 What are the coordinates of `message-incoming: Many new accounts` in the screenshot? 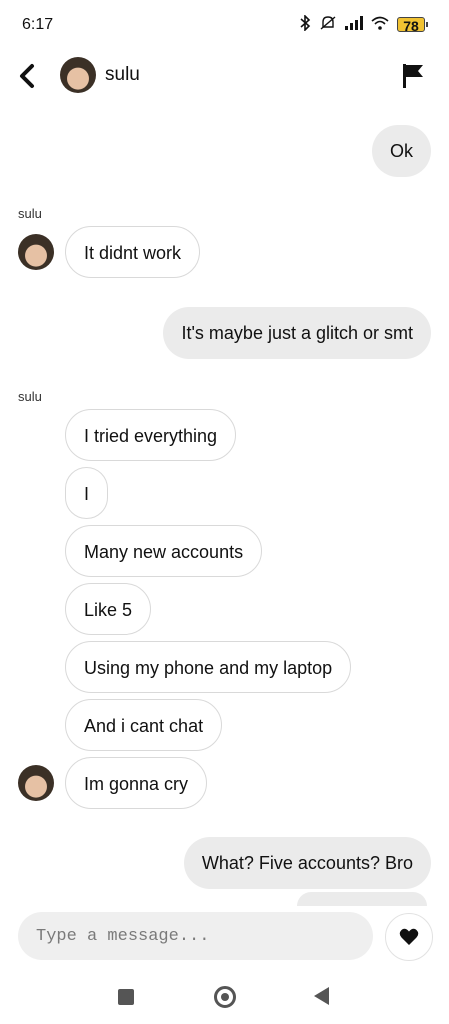 It's located at (164, 551).